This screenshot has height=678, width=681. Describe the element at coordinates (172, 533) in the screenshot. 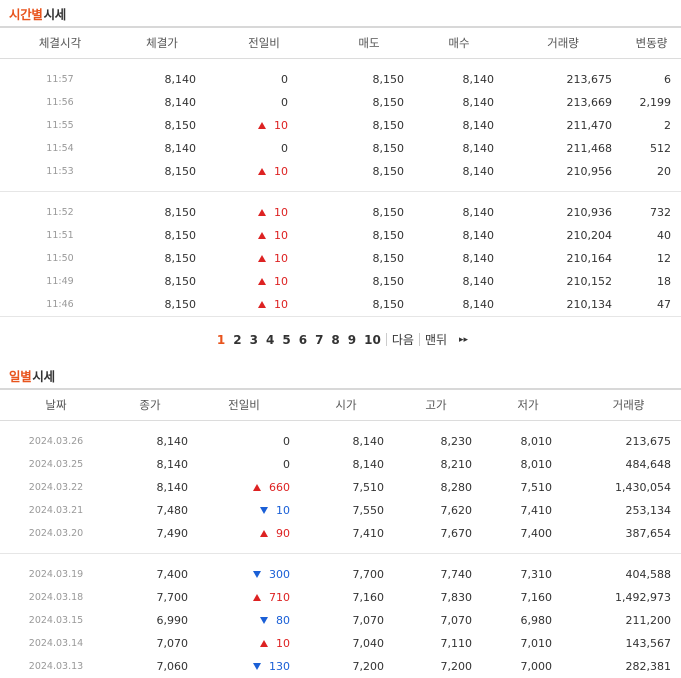

I see `close-cell: 7,490` at that location.